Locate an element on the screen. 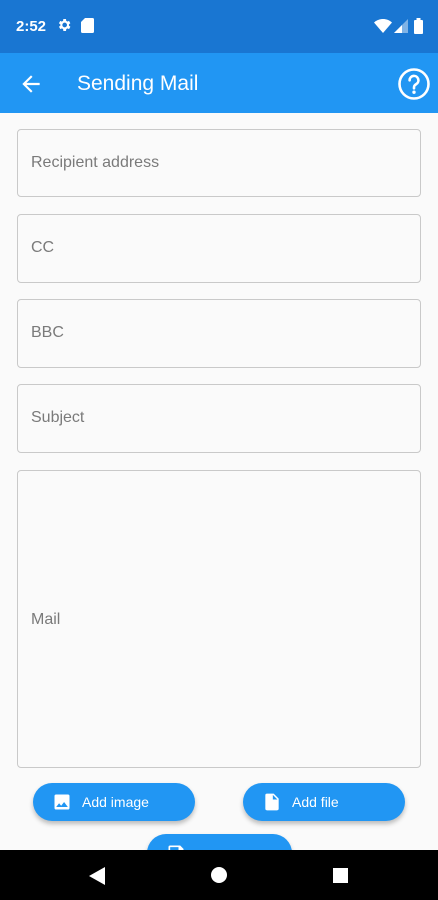  add-file-button: Add file is located at coordinates (324, 802).